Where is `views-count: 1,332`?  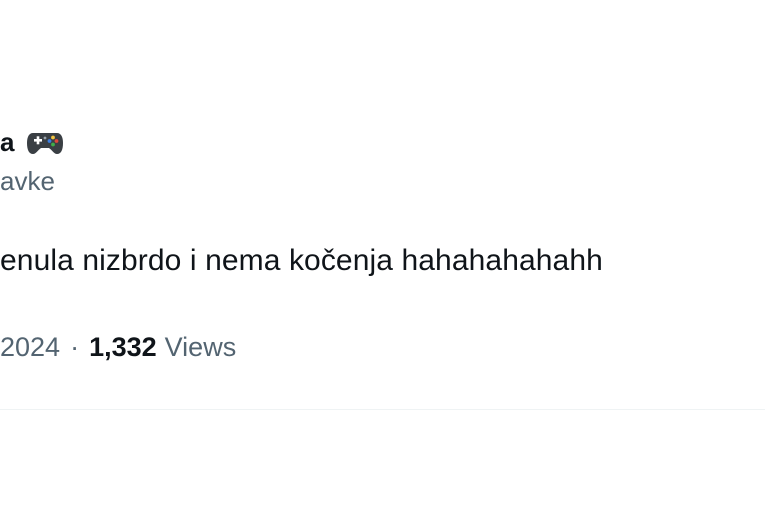 views-count: 1,332 is located at coordinates (123, 347).